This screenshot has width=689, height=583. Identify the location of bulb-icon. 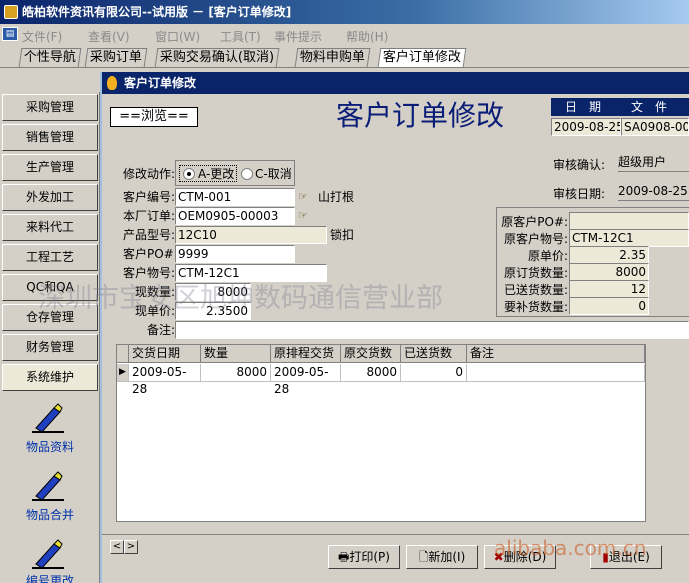
(112, 83).